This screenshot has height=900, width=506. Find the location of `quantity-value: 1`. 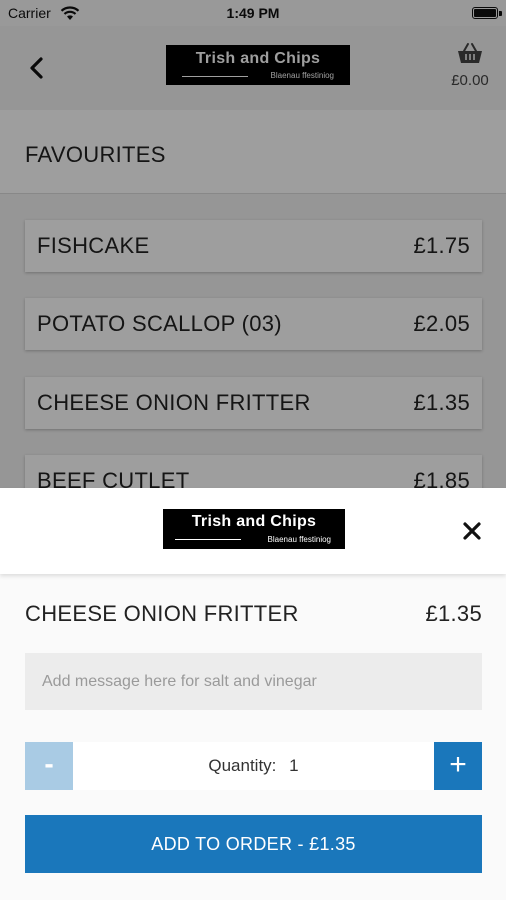

quantity-value: 1 is located at coordinates (294, 765).